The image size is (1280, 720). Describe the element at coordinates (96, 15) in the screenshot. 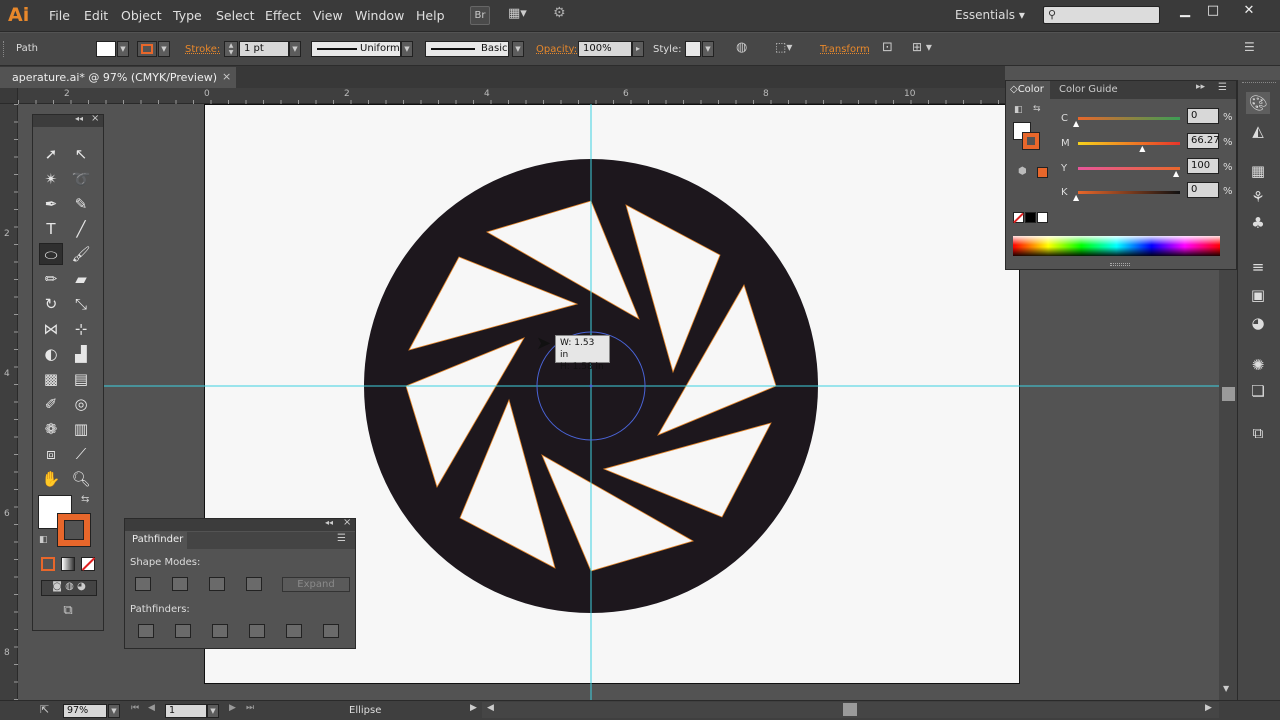

I see `menu-edit: Edit` at that location.